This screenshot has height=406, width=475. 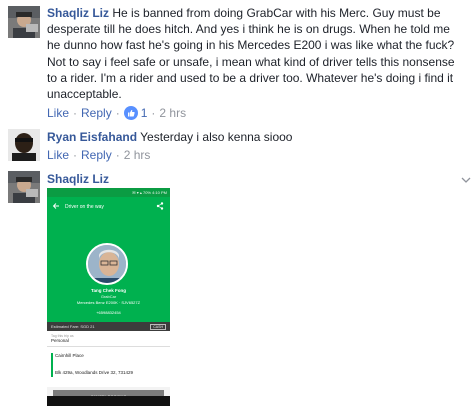 I want to click on service-type: GrabCar, so click(x=108, y=296).